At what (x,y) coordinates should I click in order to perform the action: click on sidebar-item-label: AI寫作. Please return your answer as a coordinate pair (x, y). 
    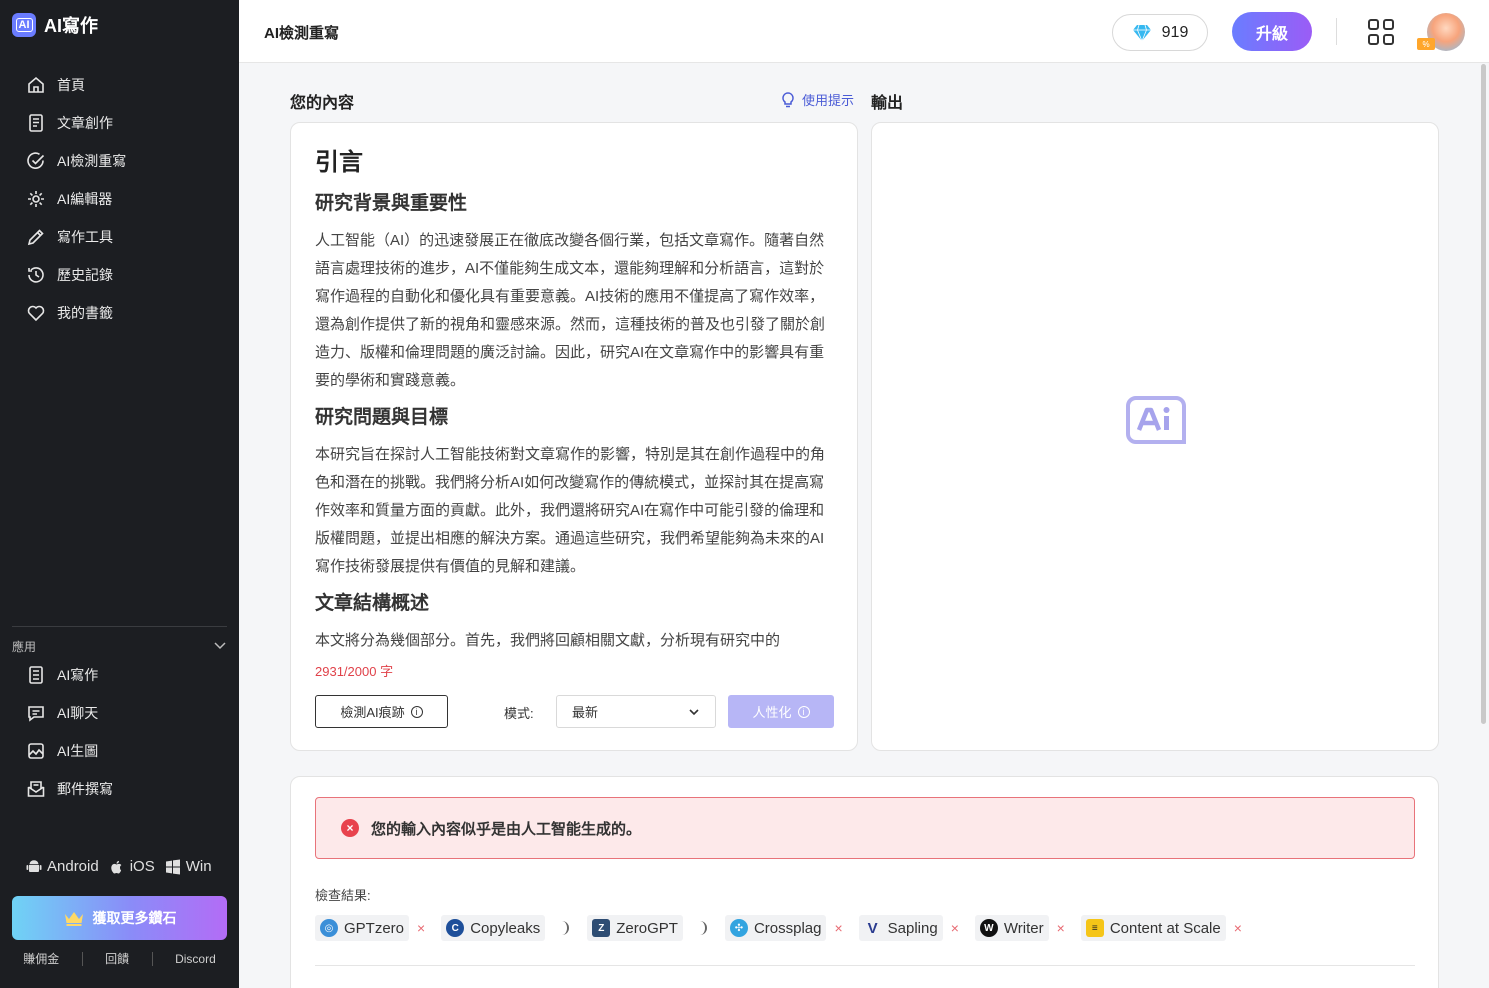
    Looking at the image, I should click on (78, 675).